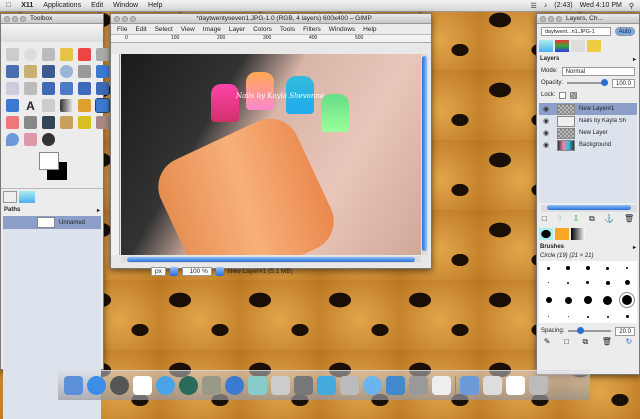  I want to click on opacity-slider, so click(587, 82).